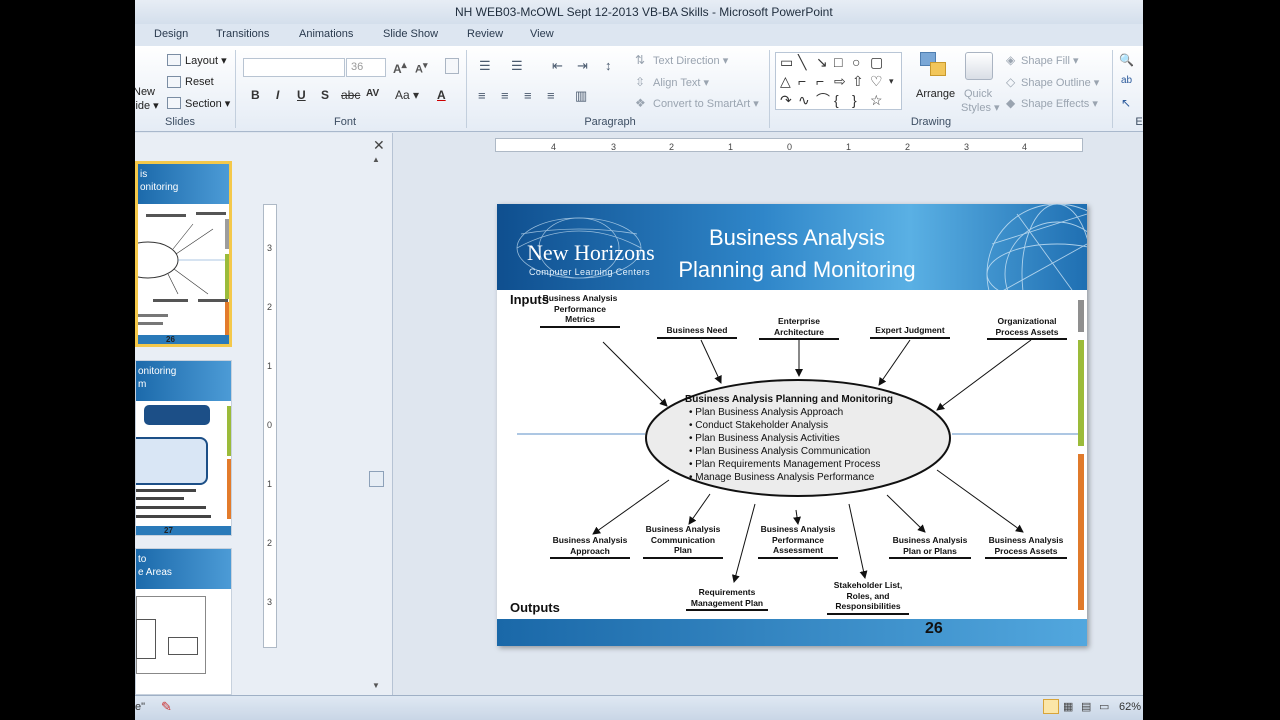  What do you see at coordinates (377, 424) in the screenshot?
I see `thumbnail-scrollbar: ▲ ▼` at bounding box center [377, 424].